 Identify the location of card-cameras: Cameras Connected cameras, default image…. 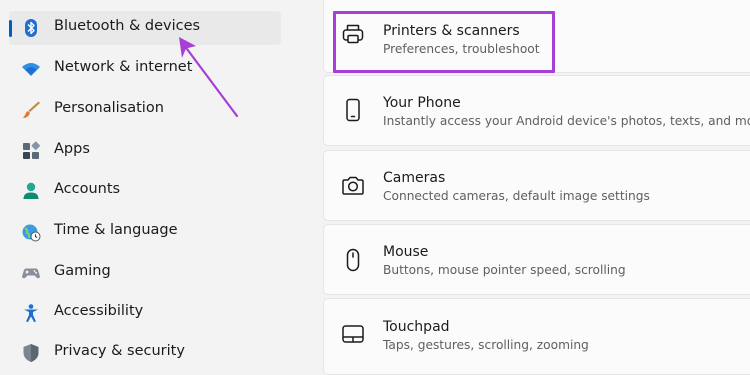
(536, 185).